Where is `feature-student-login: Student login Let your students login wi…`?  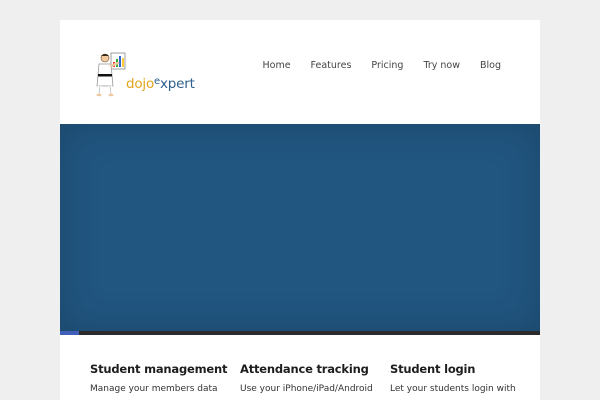 feature-student-login: Student login Let your students login wi… is located at coordinates (455, 378).